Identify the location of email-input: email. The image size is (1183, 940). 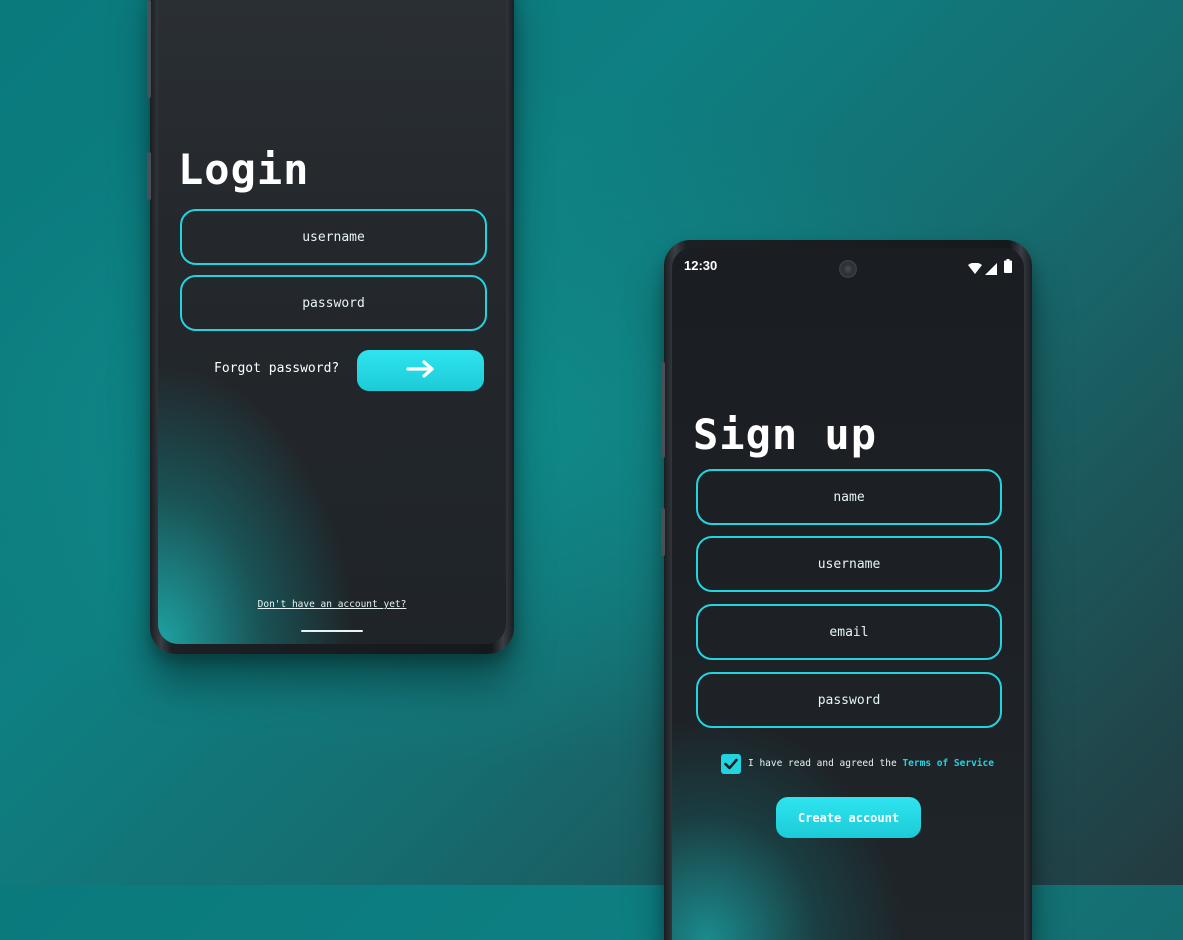
(849, 632).